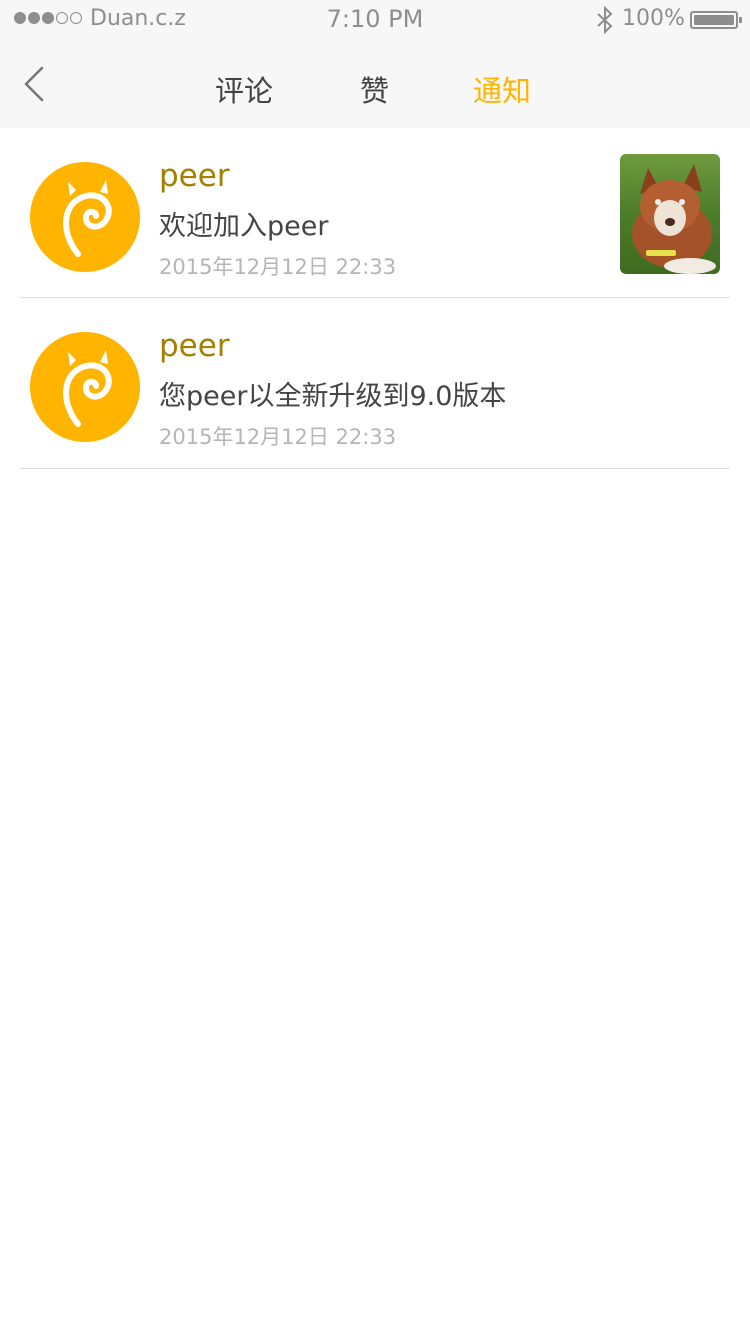 The width and height of the screenshot is (750, 1334). I want to click on tab-likes: 赞, so click(374, 89).